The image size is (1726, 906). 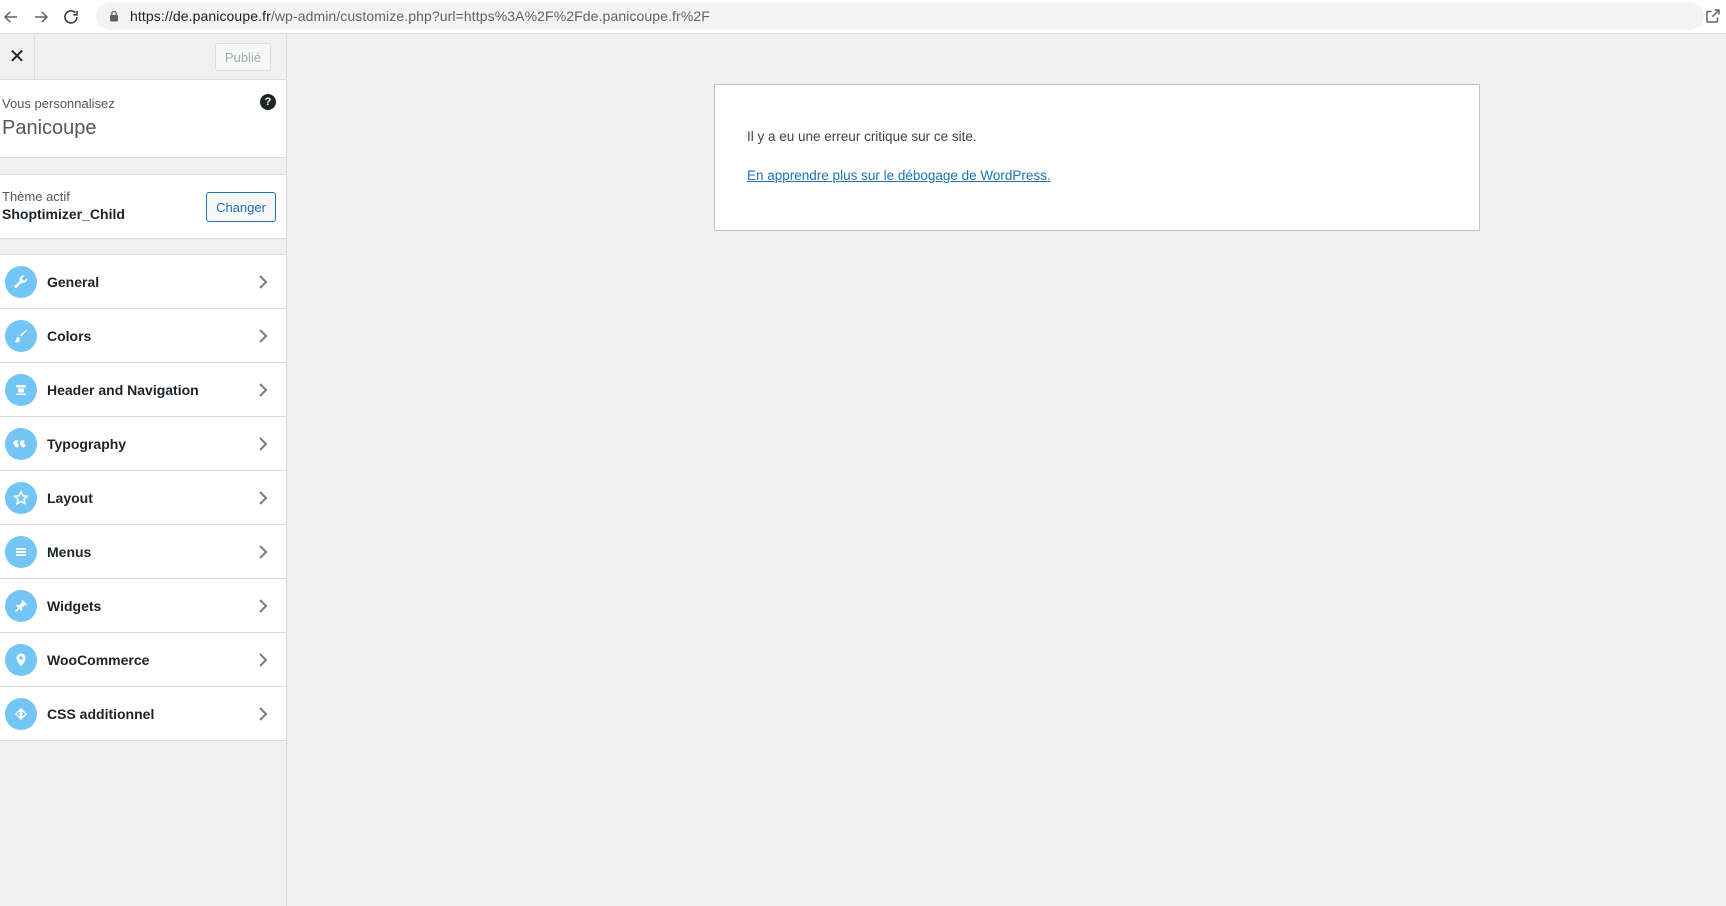 I want to click on share-icon, so click(x=1713, y=16).